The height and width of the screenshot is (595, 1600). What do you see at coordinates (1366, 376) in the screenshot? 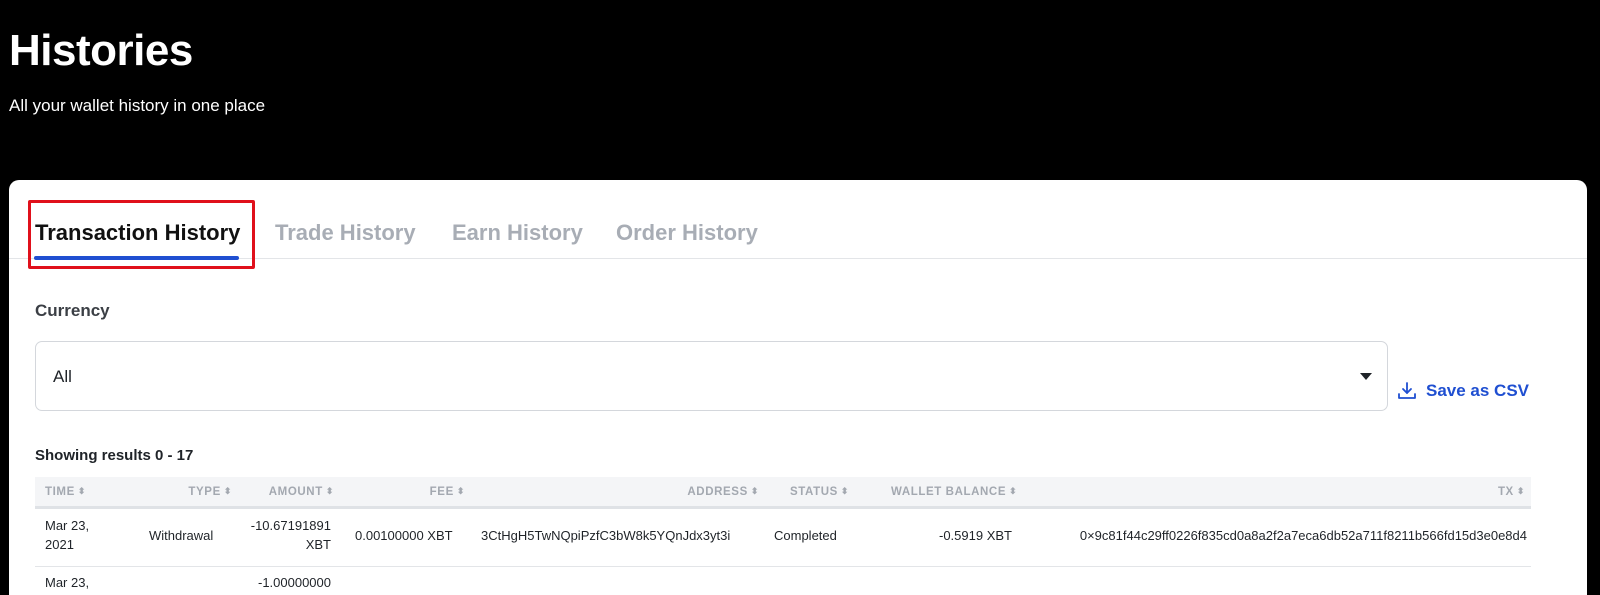
I see `caret-down-icon` at bounding box center [1366, 376].